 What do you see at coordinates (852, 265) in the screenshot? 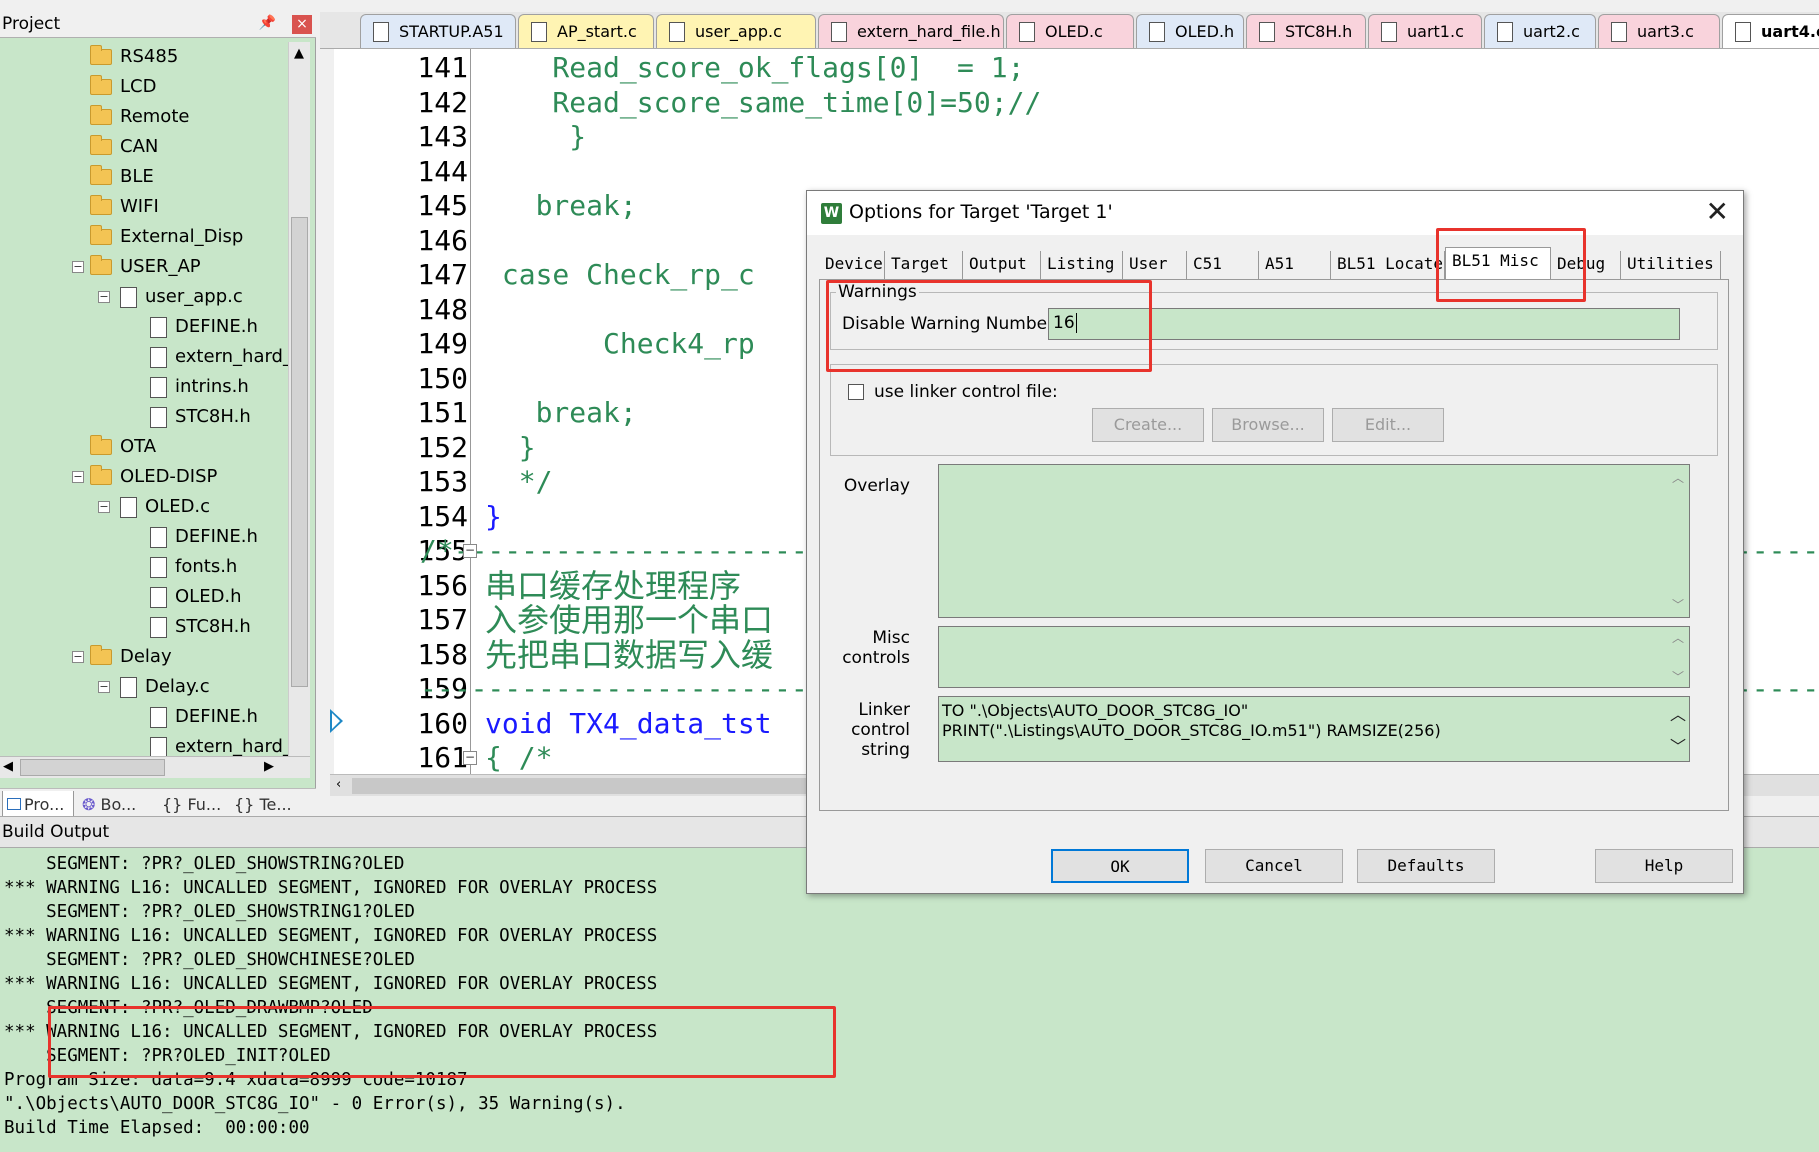
I see `dialog-tab: Device` at bounding box center [852, 265].